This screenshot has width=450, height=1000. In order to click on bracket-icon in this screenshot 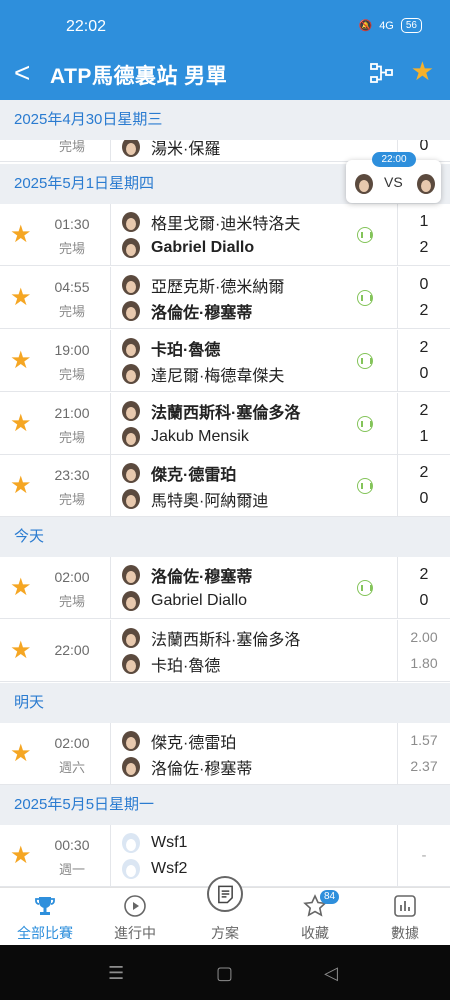, I will do `click(382, 73)`.